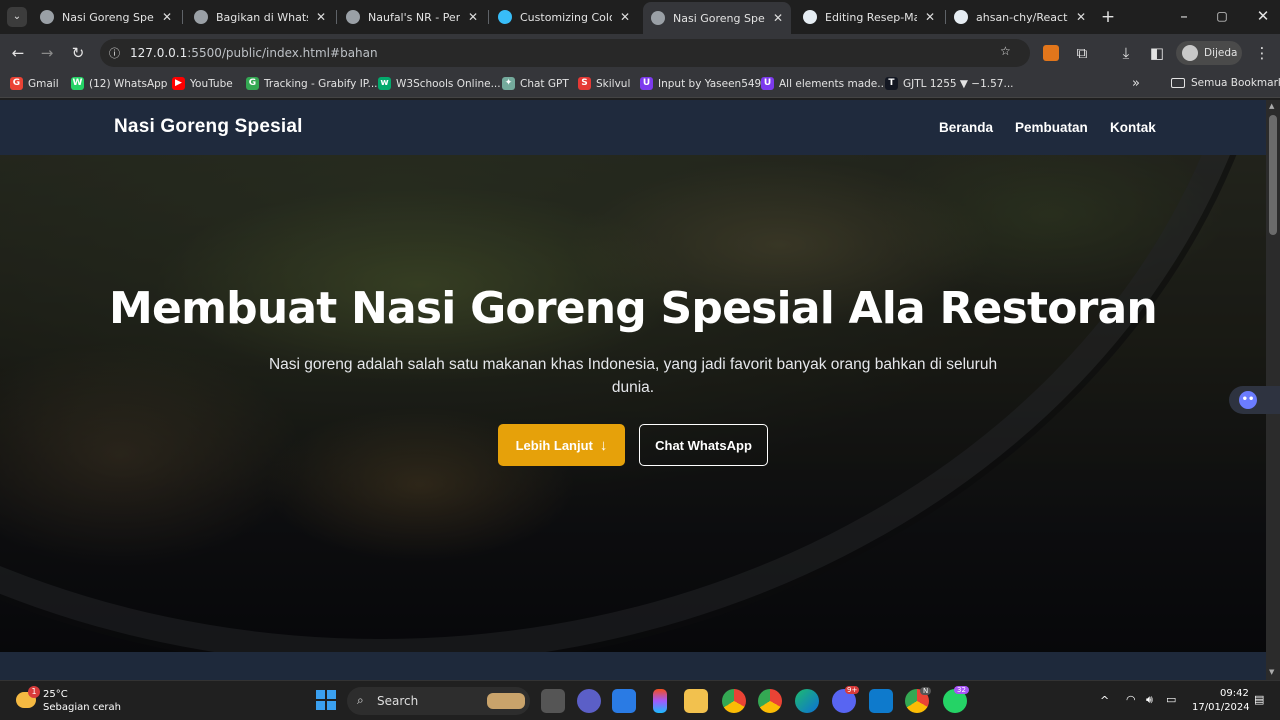 The width and height of the screenshot is (1280, 720). I want to click on bookmark-icon: W, so click(77, 83).